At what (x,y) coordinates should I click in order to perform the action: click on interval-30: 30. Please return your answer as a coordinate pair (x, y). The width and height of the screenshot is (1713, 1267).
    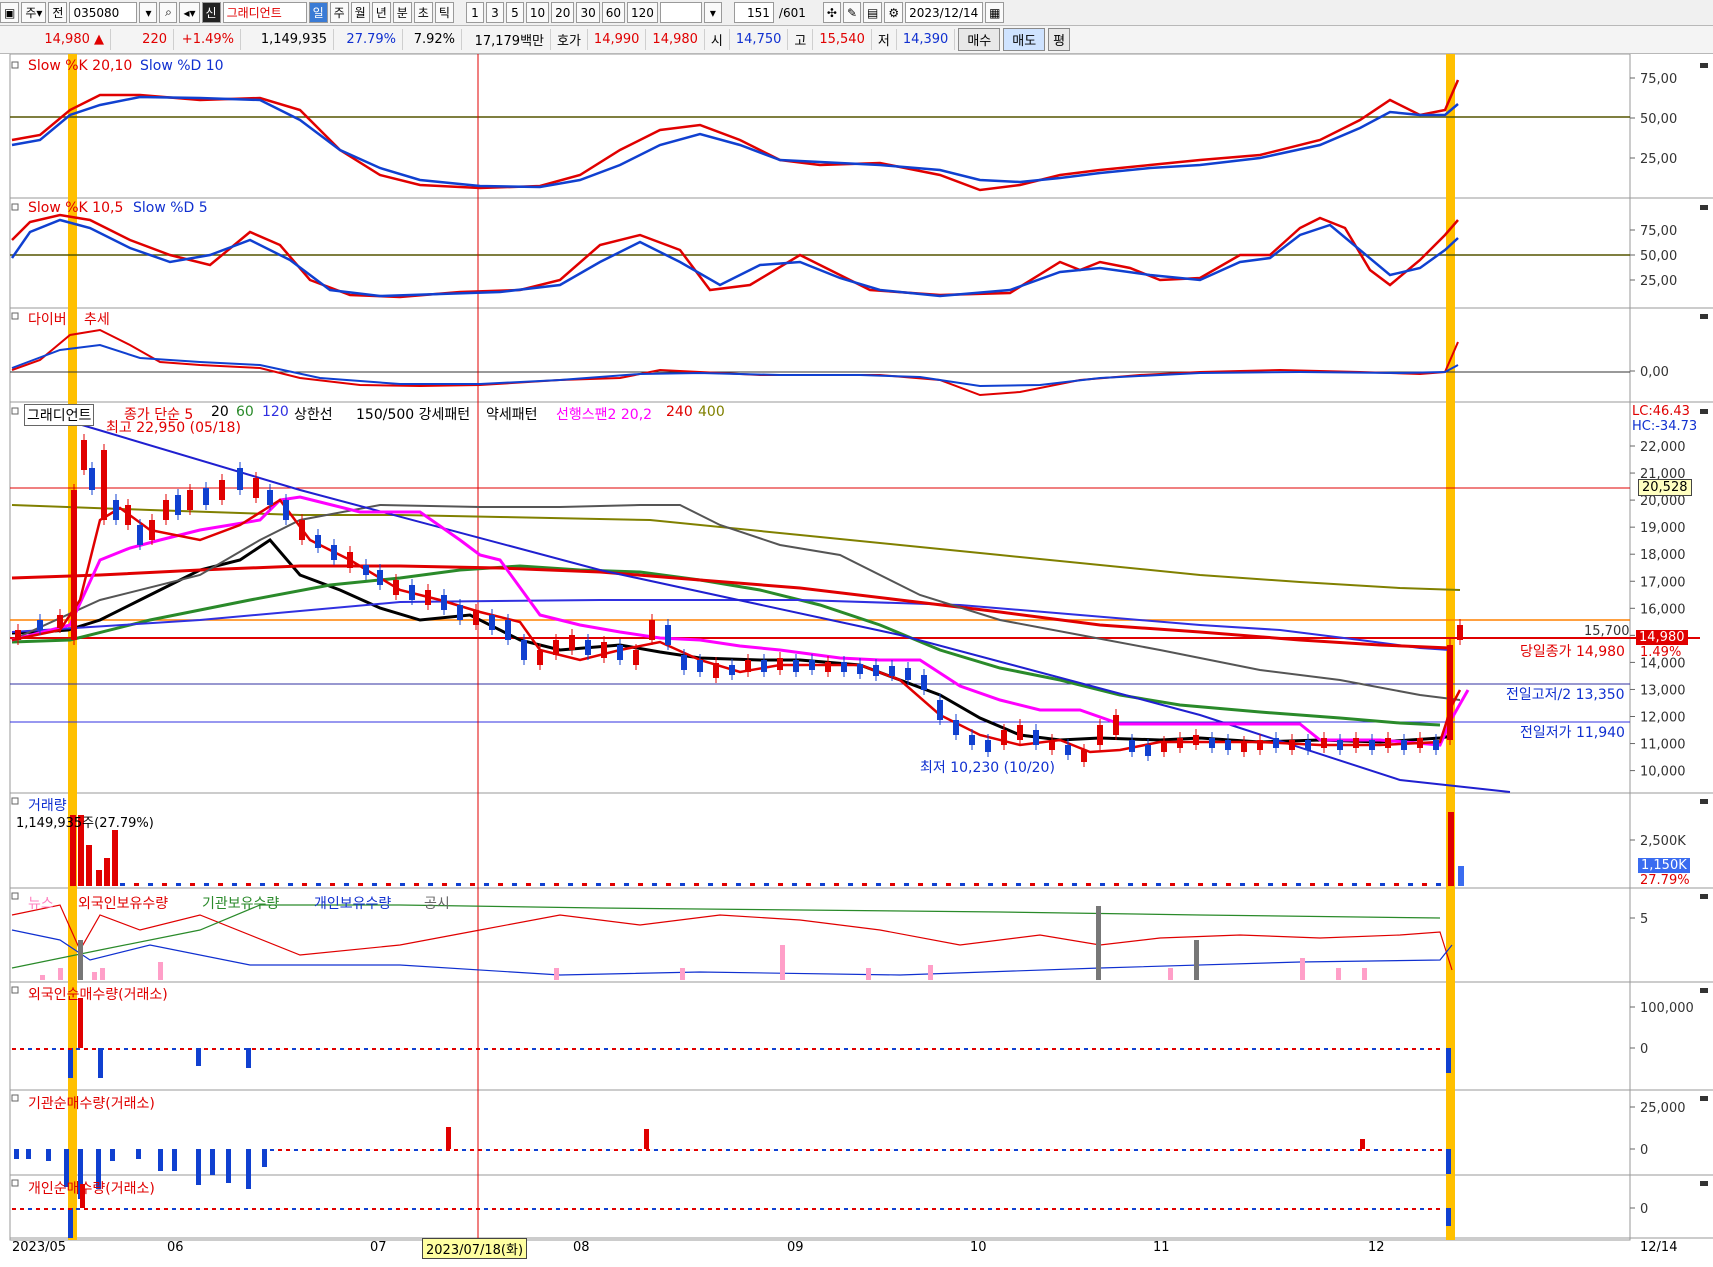
    Looking at the image, I should click on (588, 12).